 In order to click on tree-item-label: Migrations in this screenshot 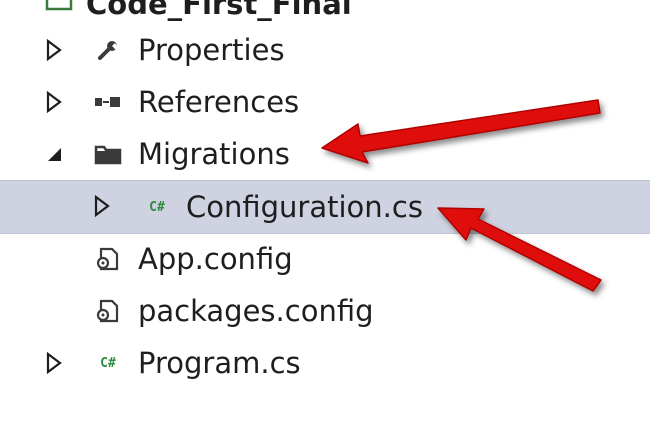, I will do `click(214, 154)`.